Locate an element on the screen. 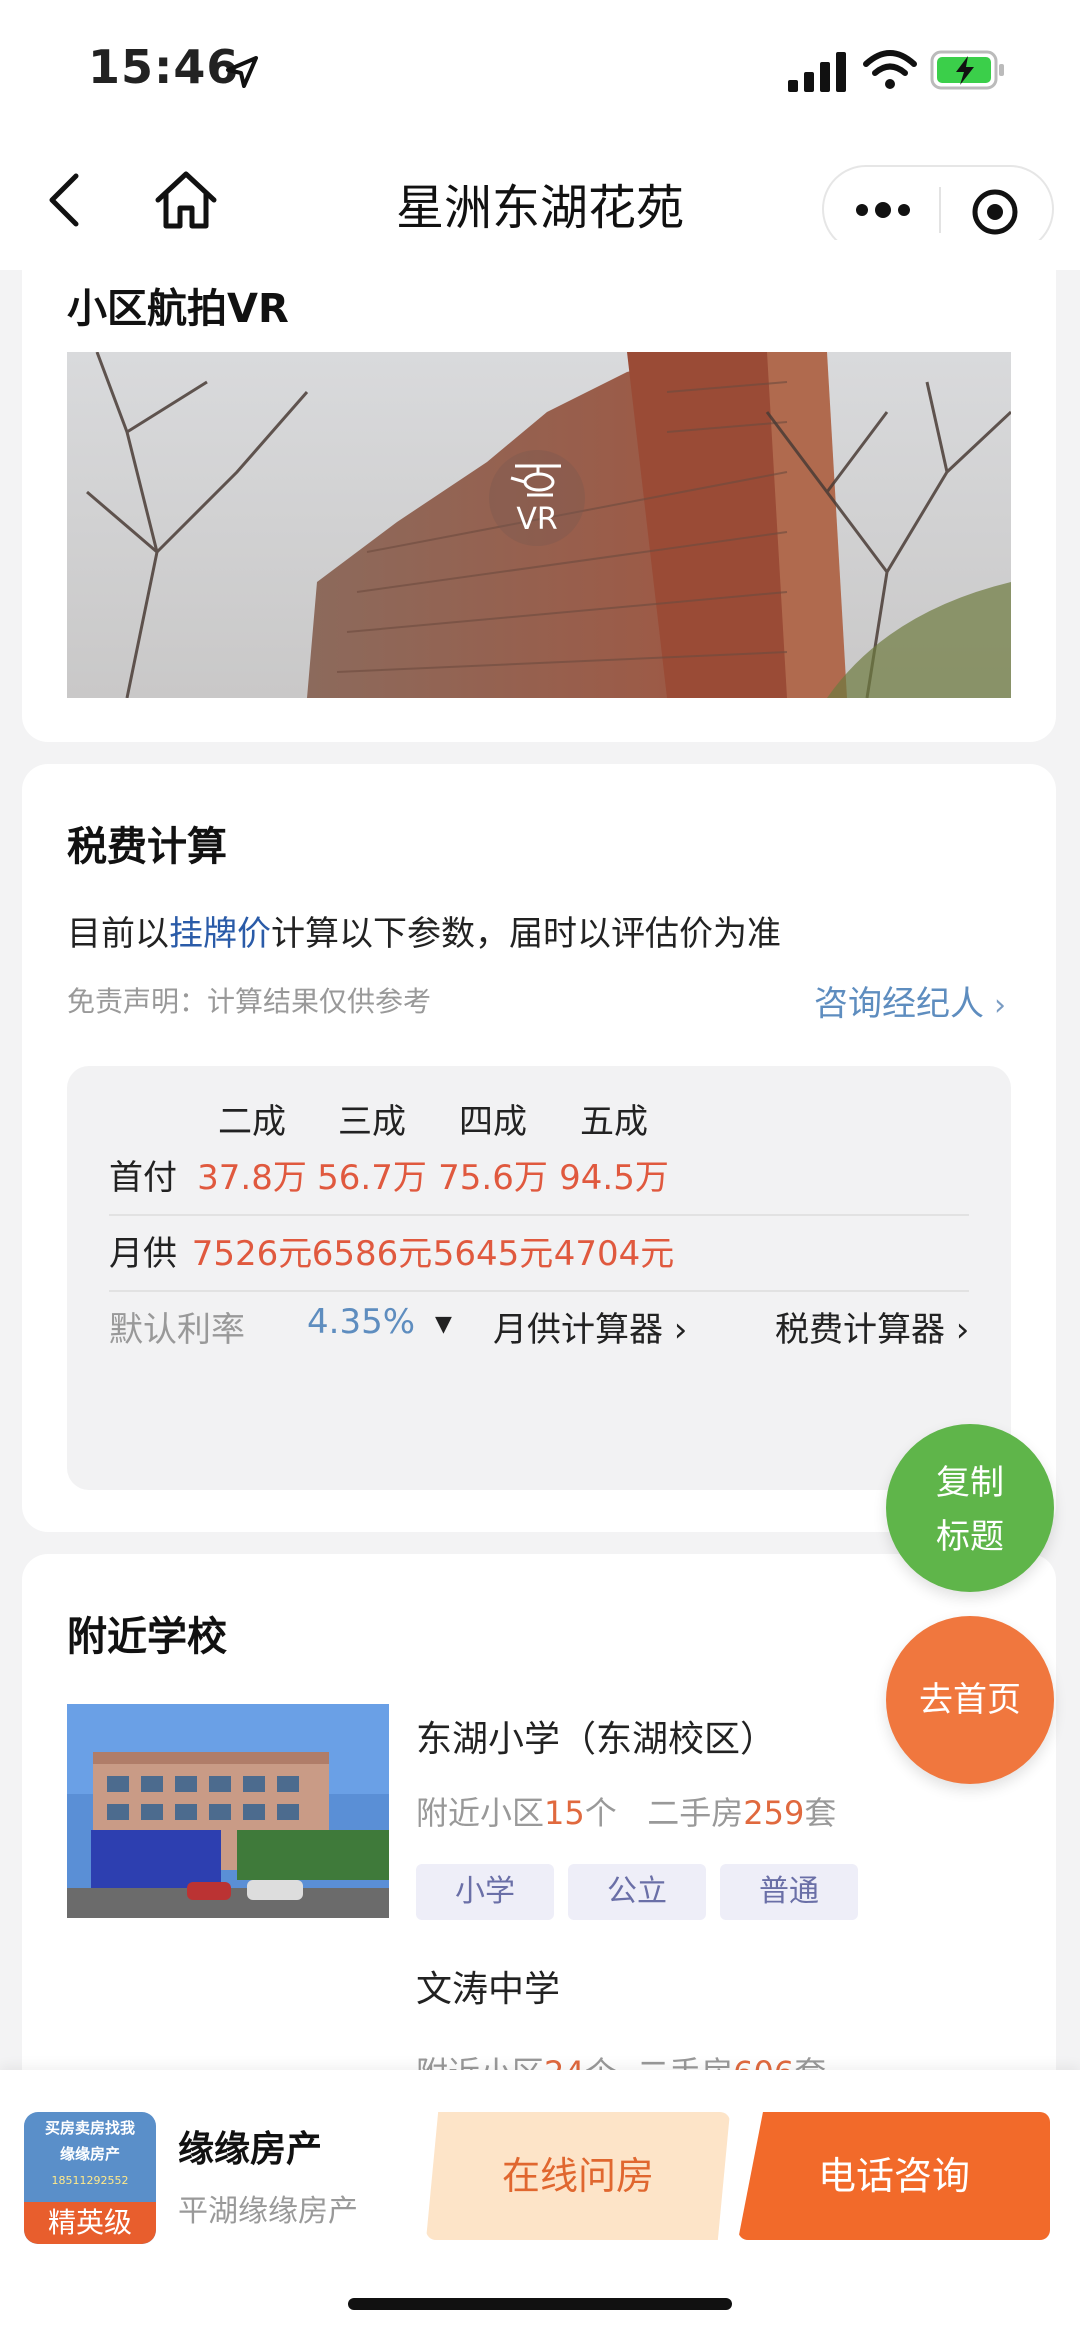  school-photo is located at coordinates (228, 1811).